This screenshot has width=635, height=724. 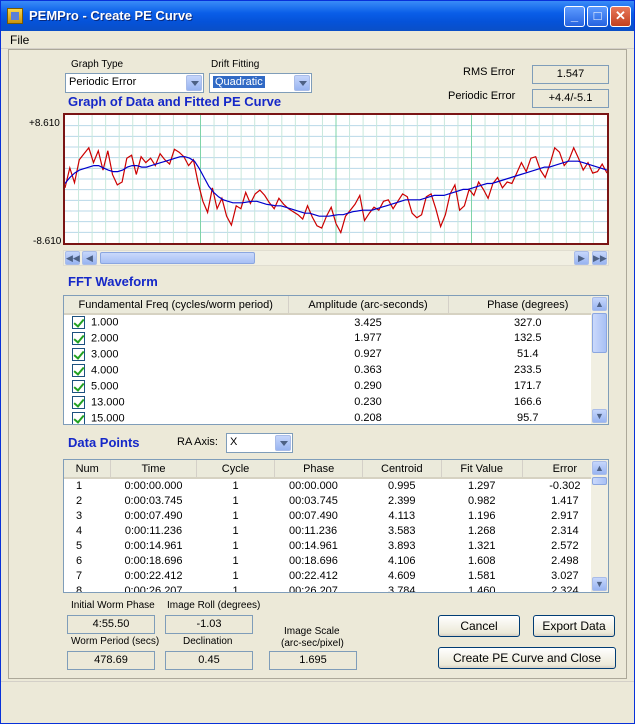 I want to click on fft-col-phase: Phase (degrees), so click(x=528, y=305).